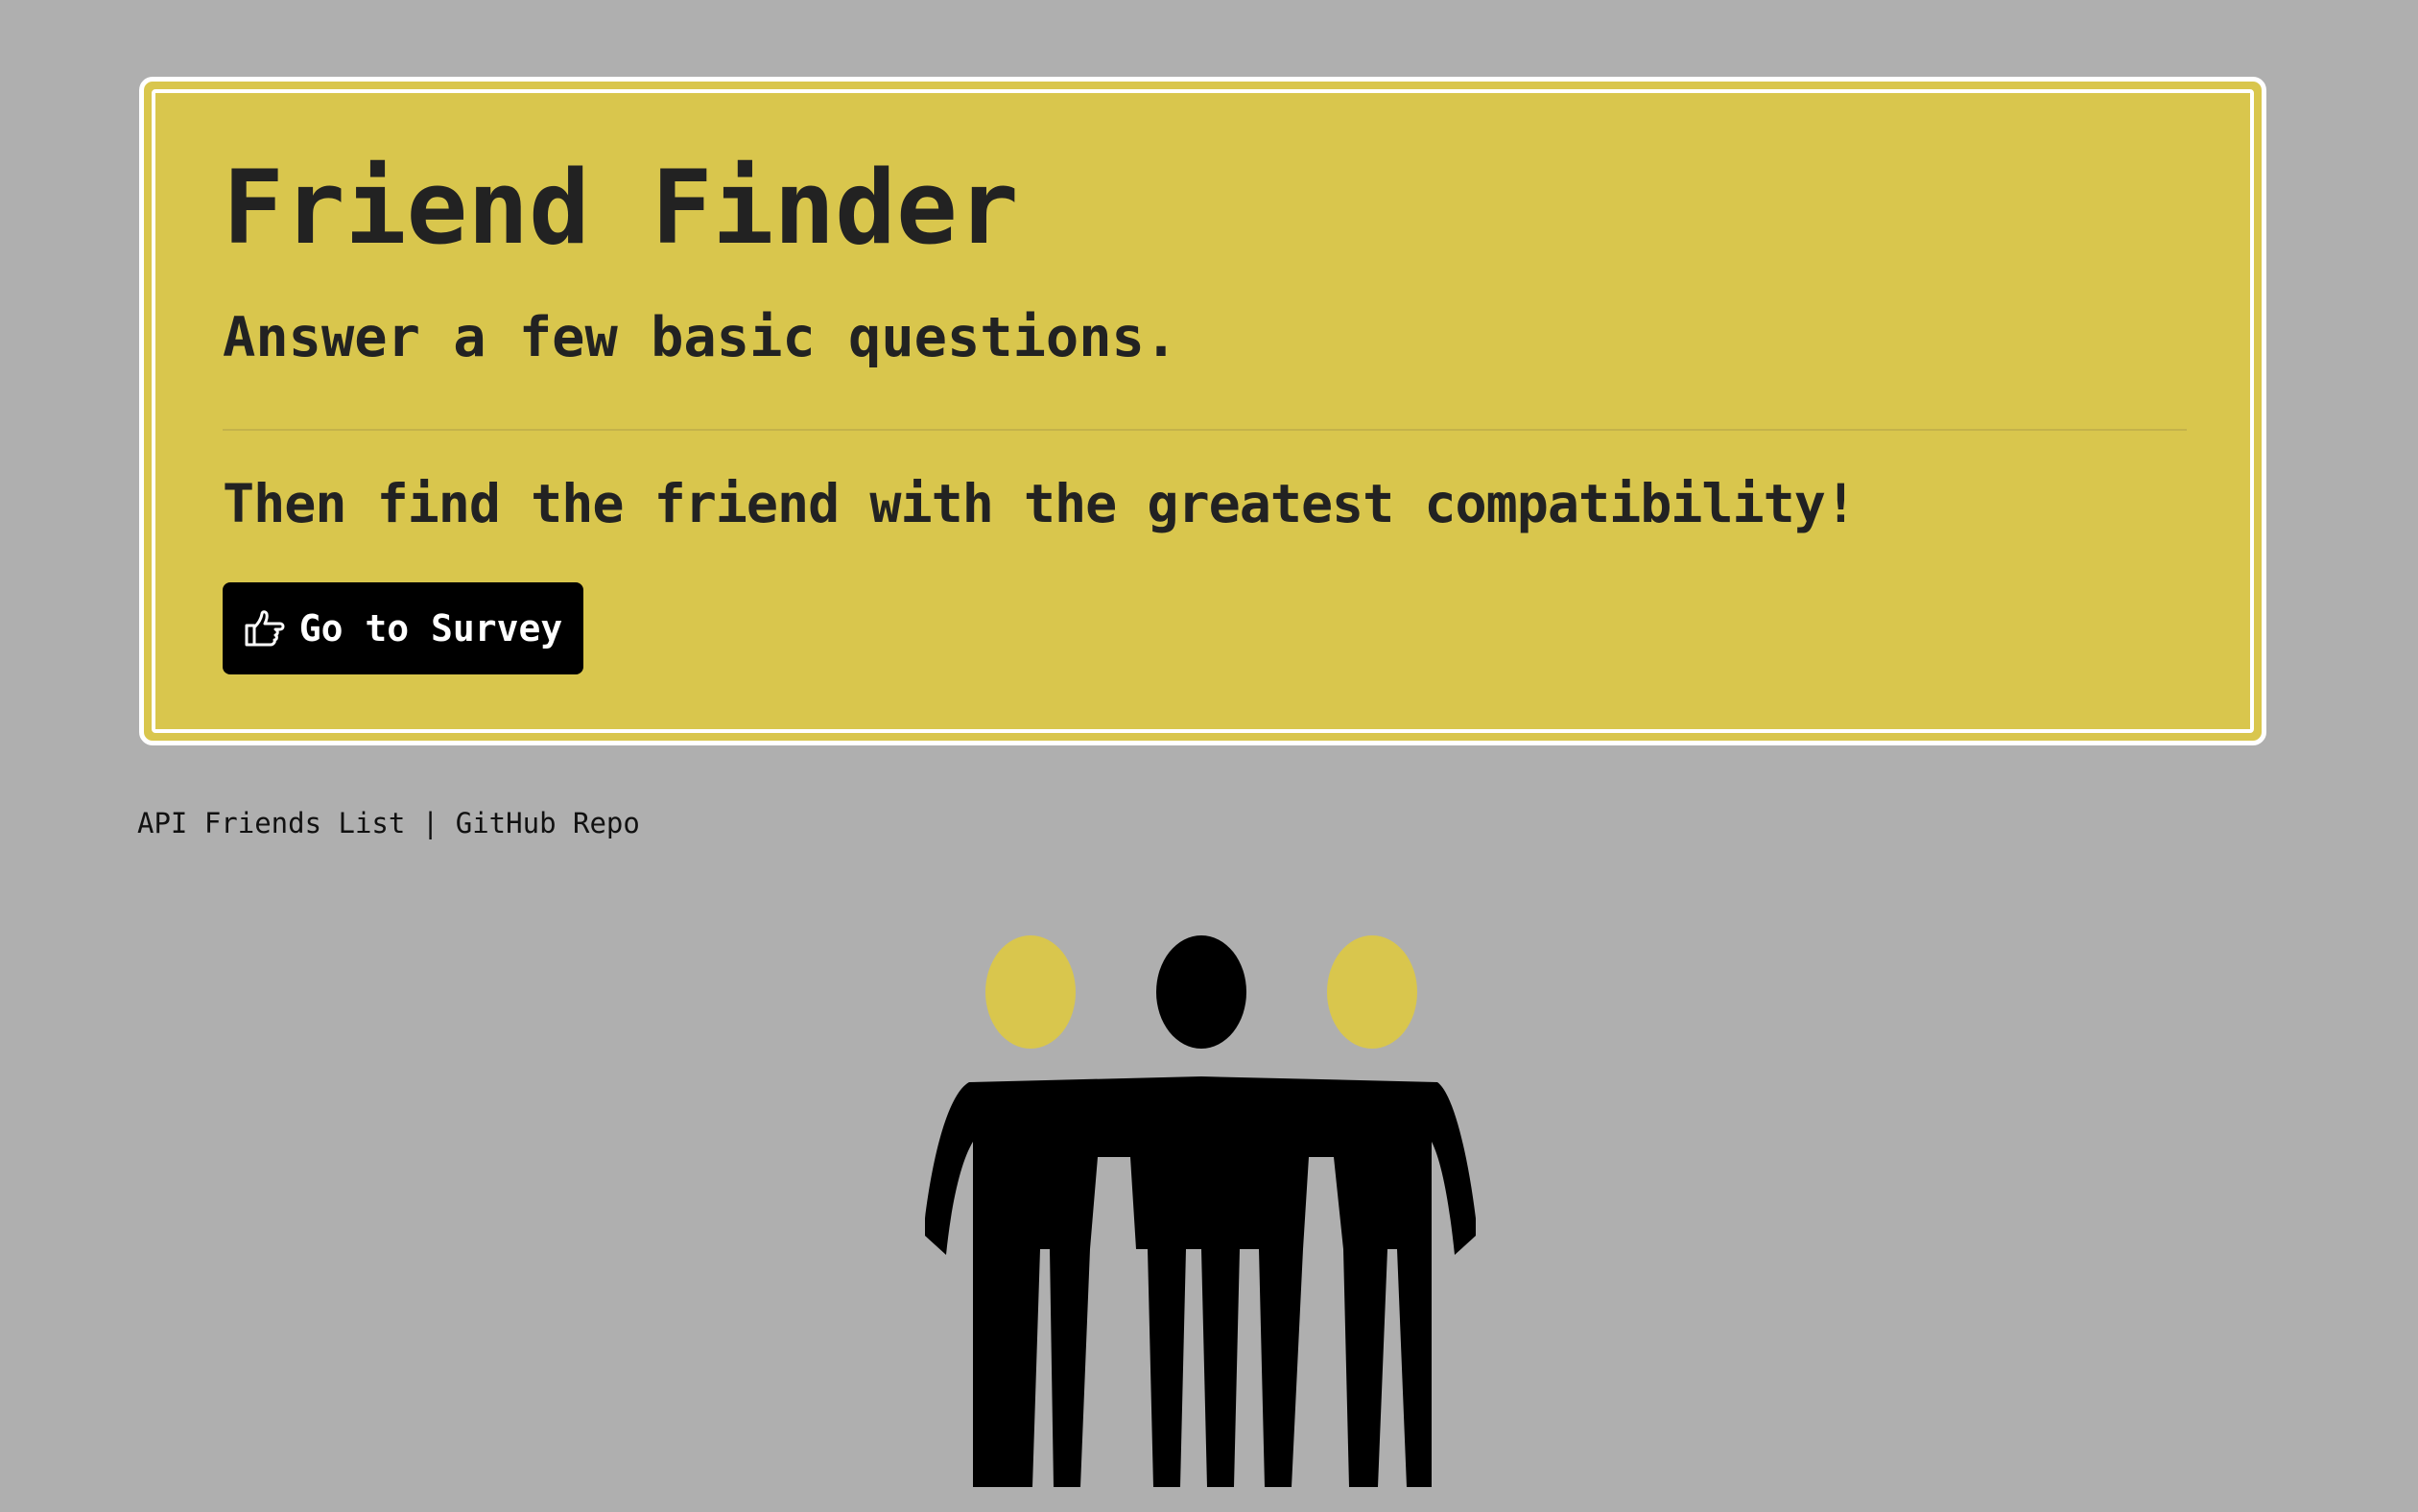  Describe the element at coordinates (271, 823) in the screenshot. I see `api-friends-list-link: API Friends List` at that location.